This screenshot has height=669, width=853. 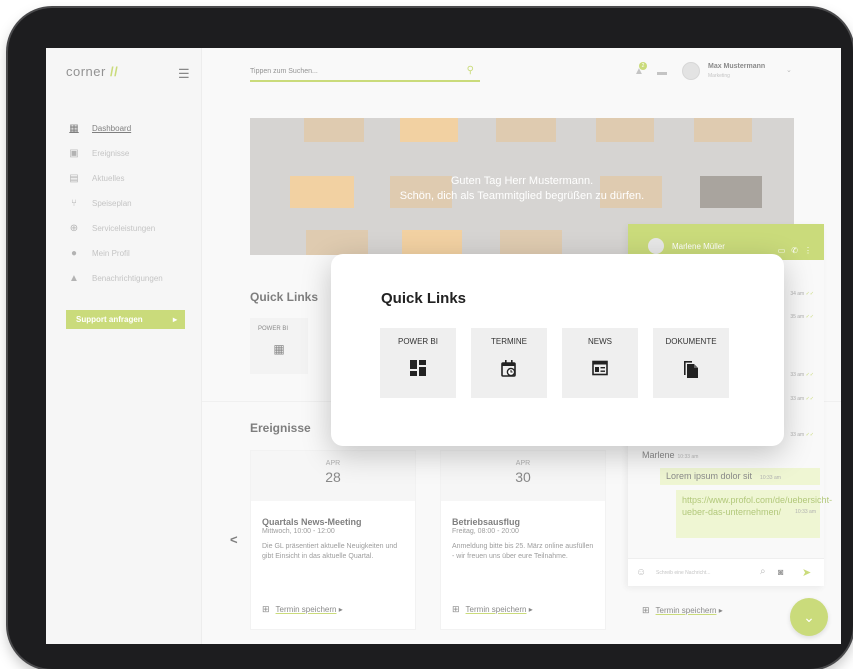 I want to click on quick-link-dokumente: DOKUMENTE, so click(x=691, y=363).